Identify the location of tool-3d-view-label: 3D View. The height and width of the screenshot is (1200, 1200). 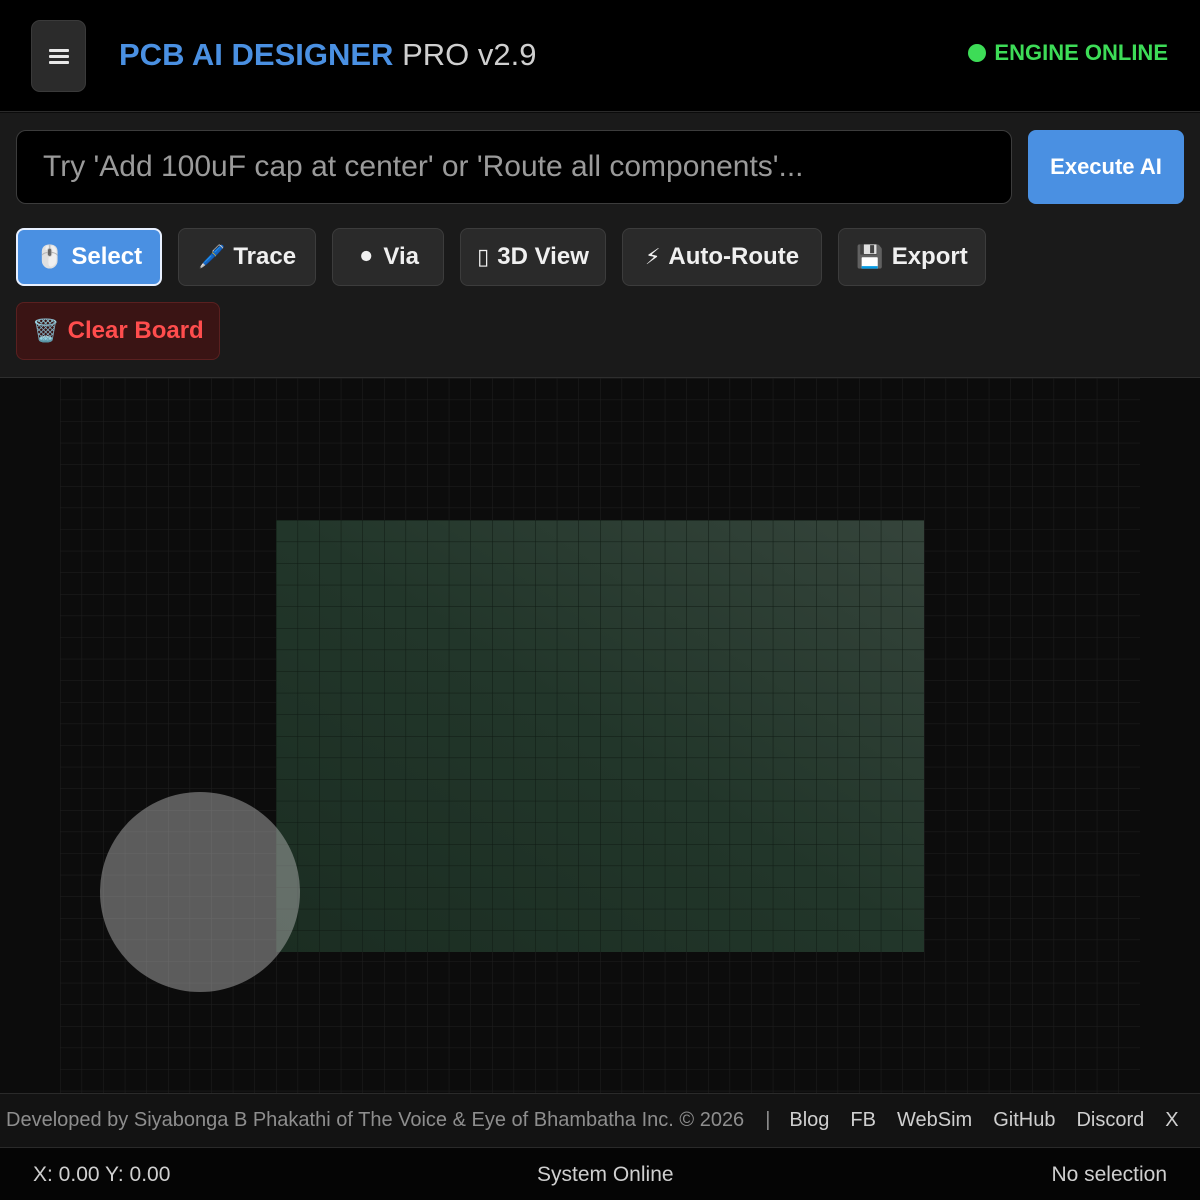
(543, 256).